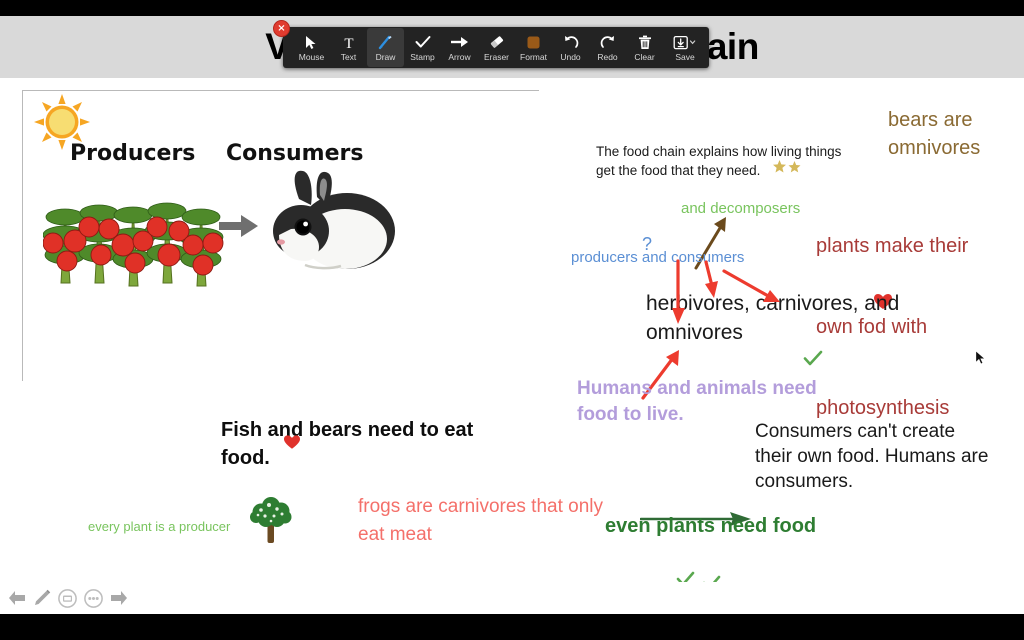  What do you see at coordinates (423, 42) in the screenshot?
I see `checkmark-icon` at bounding box center [423, 42].